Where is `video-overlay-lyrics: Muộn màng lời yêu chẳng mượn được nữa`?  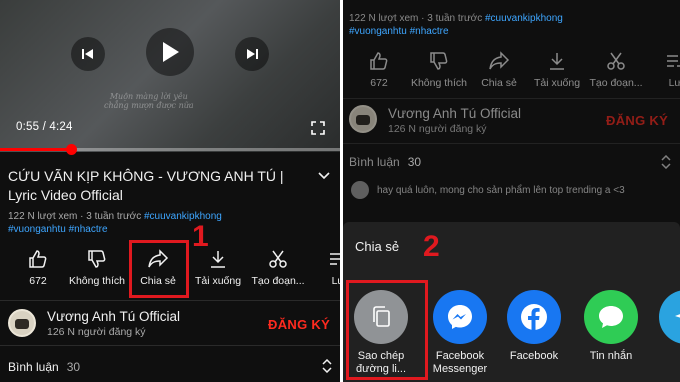 video-overlay-lyrics: Muộn màng lời yêu chẳng mượn được nữa is located at coordinates (149, 101).